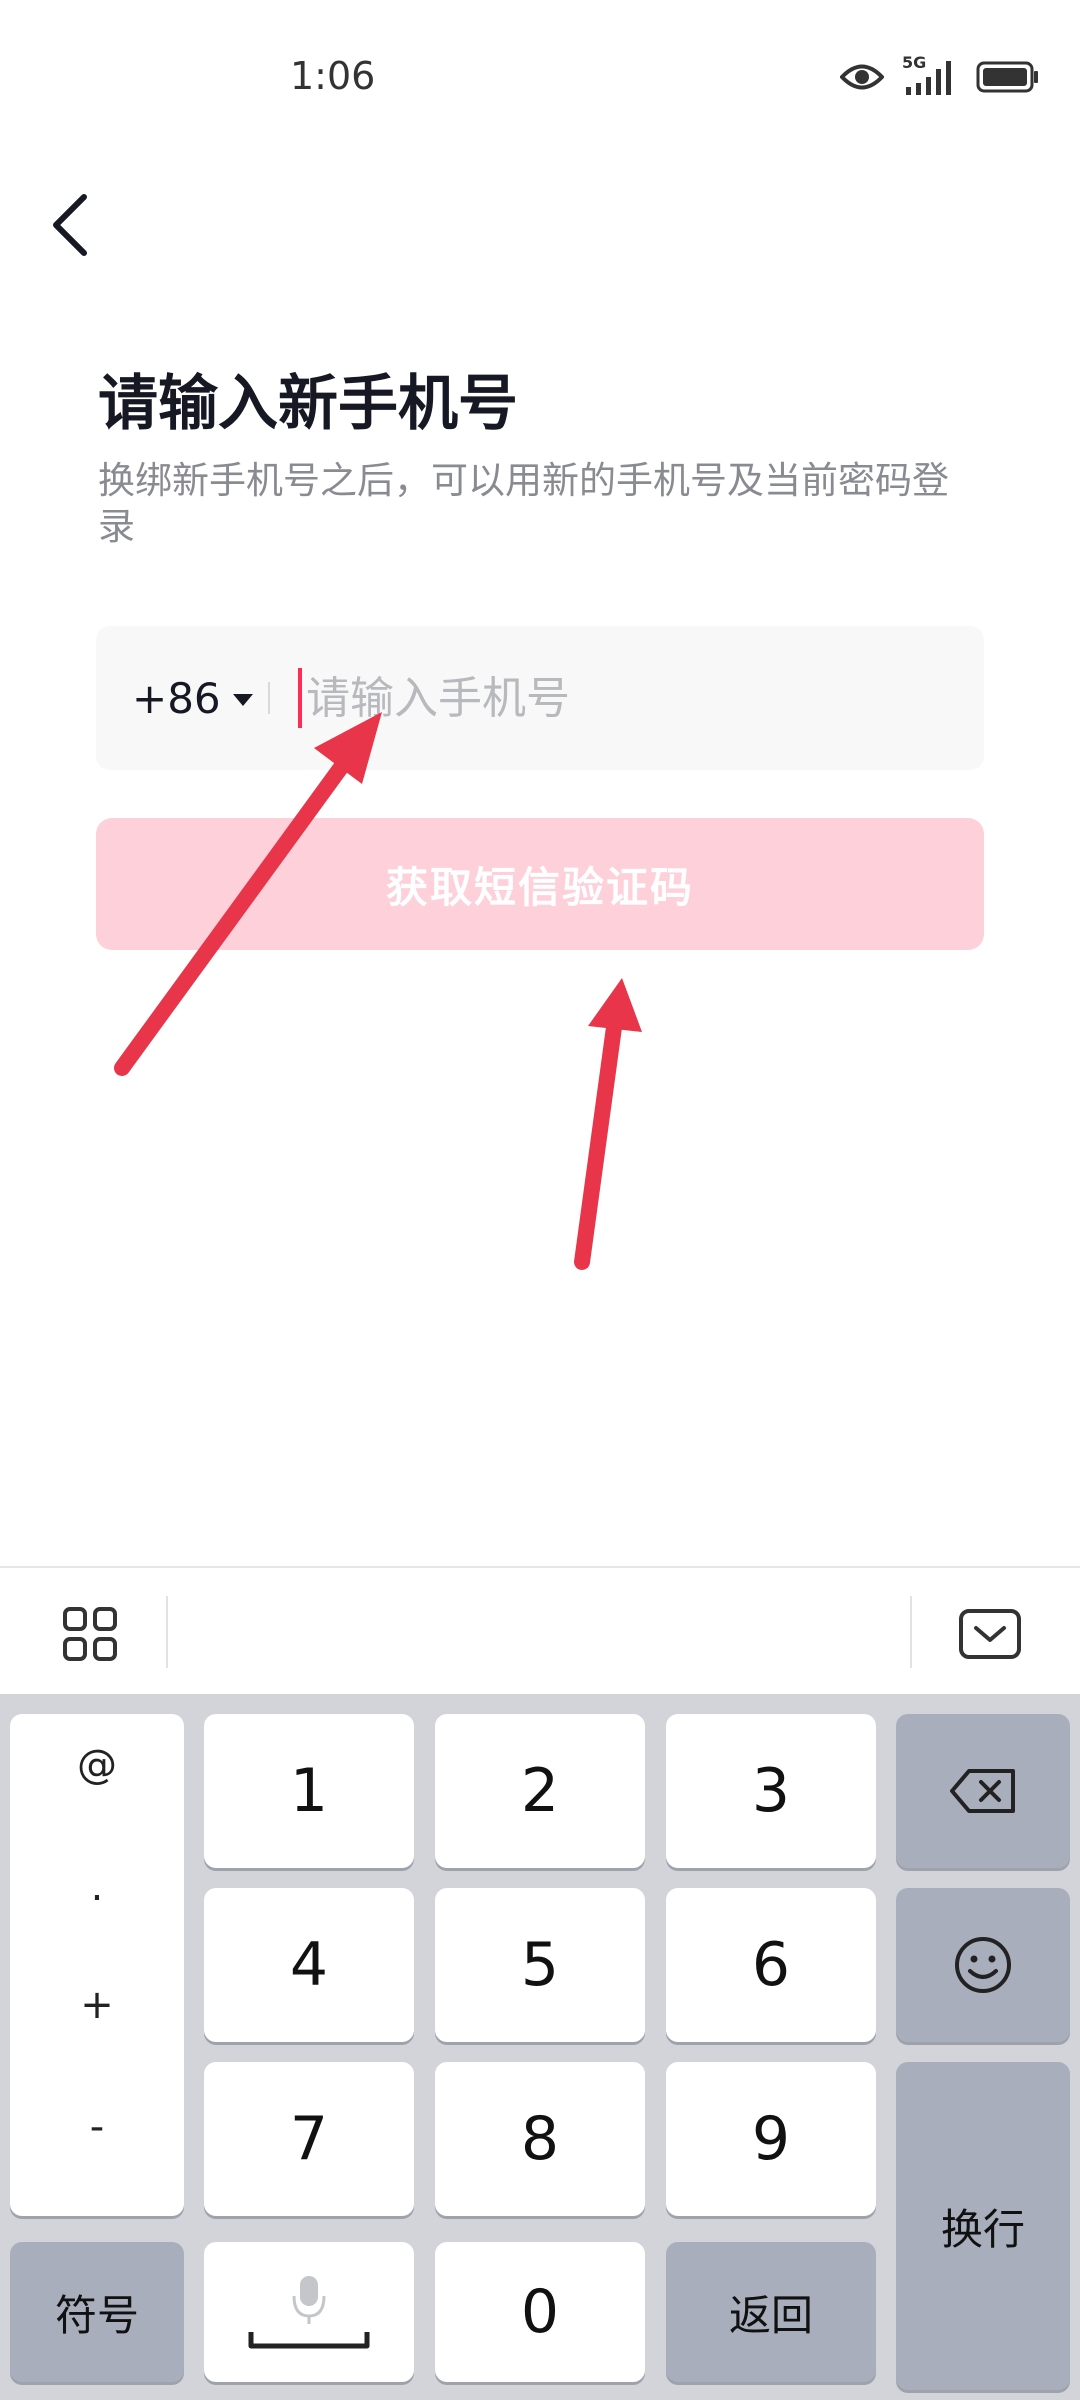 The width and height of the screenshot is (1080, 2400). I want to click on keyboard-toolbar, so click(540, 1631).